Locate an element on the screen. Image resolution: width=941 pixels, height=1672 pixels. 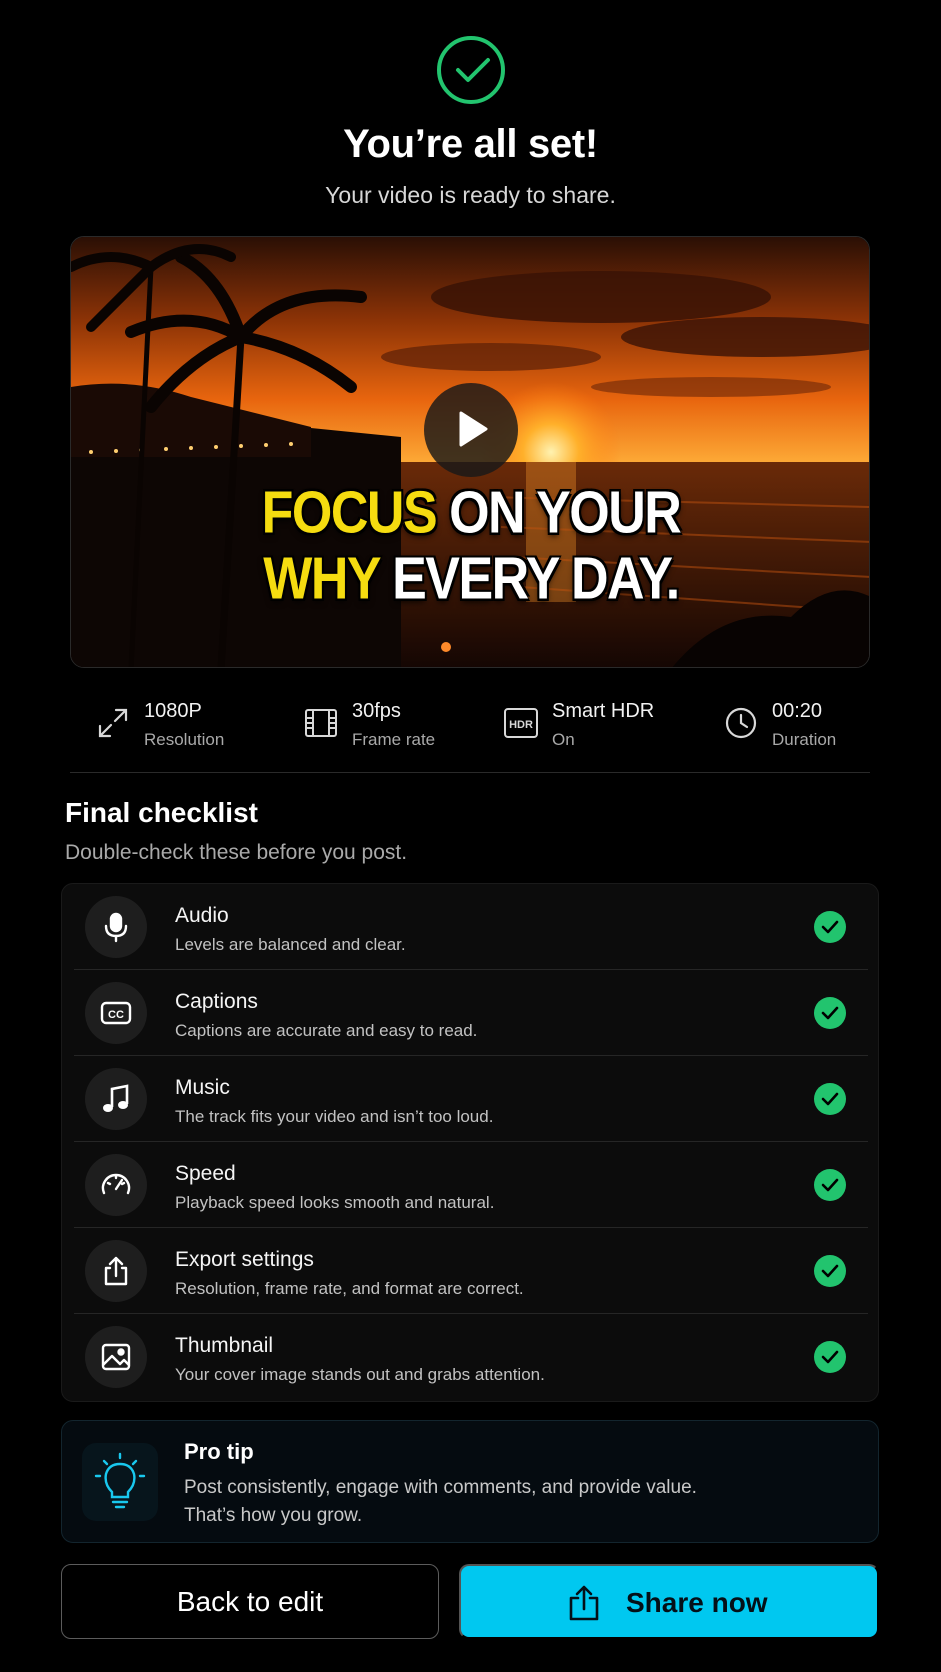
spec-label: Resolution is located at coordinates (184, 739).